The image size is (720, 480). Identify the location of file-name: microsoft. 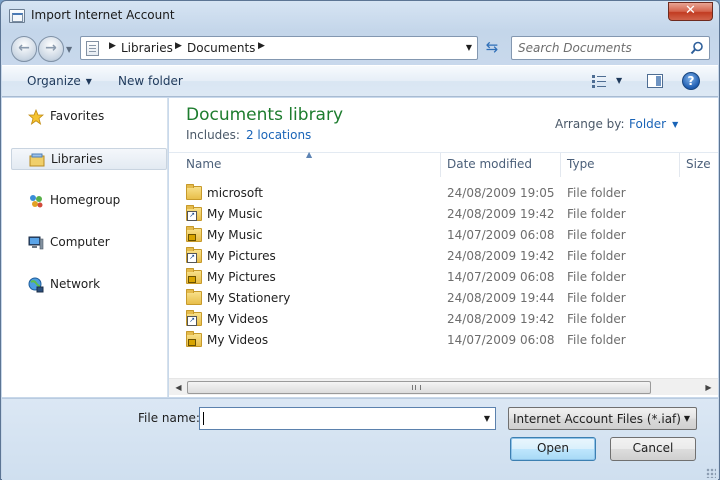
(235, 193).